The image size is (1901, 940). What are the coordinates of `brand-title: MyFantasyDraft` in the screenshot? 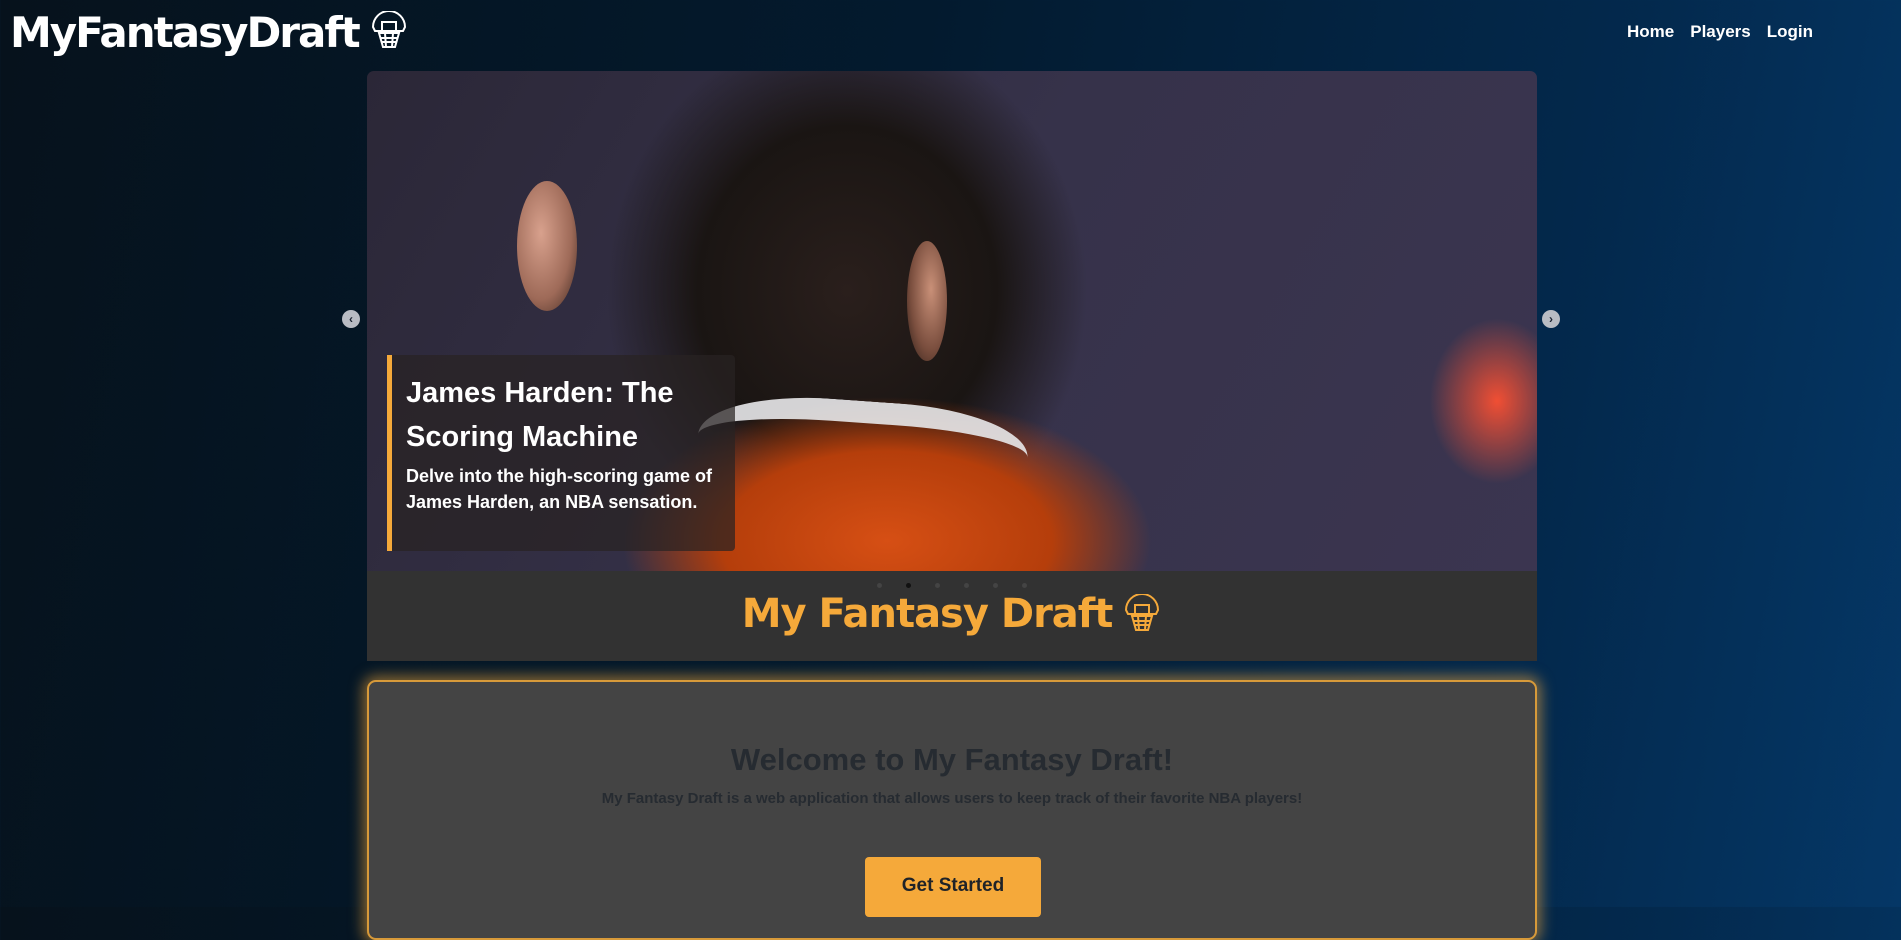 It's located at (185, 32).